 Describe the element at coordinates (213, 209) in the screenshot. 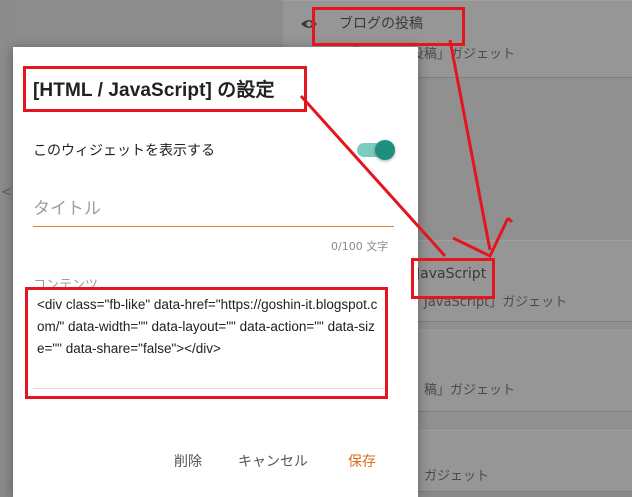

I see `title-input` at that location.